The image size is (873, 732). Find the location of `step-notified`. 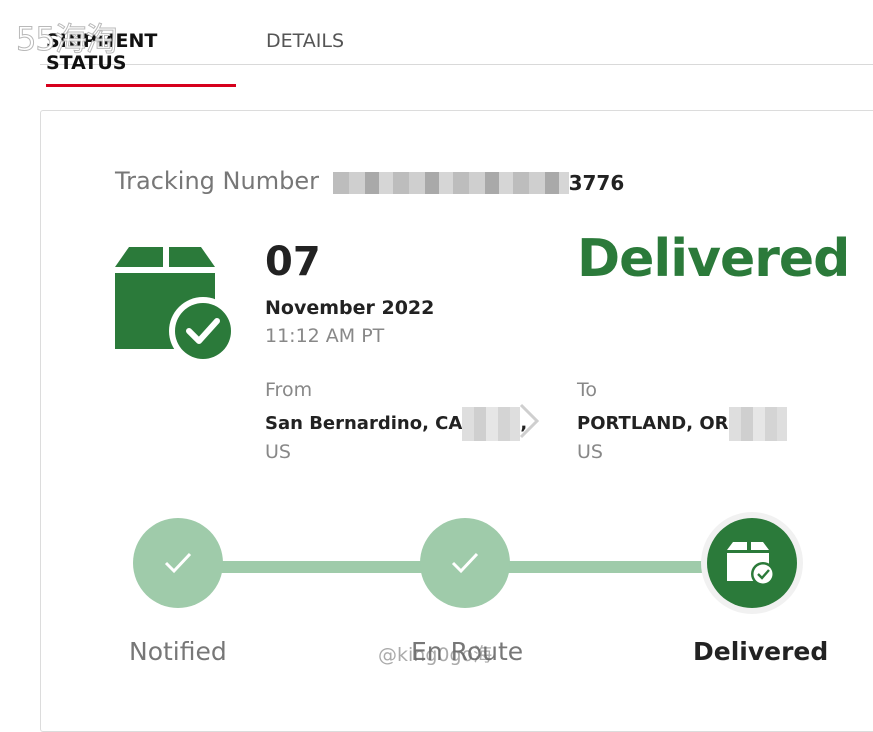

step-notified is located at coordinates (178, 563).